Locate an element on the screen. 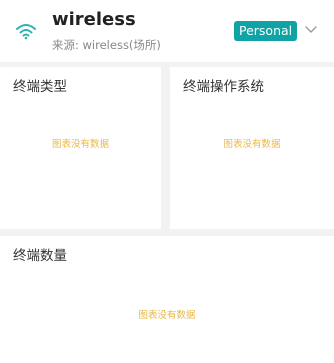 The image size is (334, 363). card-title: 终端数量 is located at coordinates (40, 256).